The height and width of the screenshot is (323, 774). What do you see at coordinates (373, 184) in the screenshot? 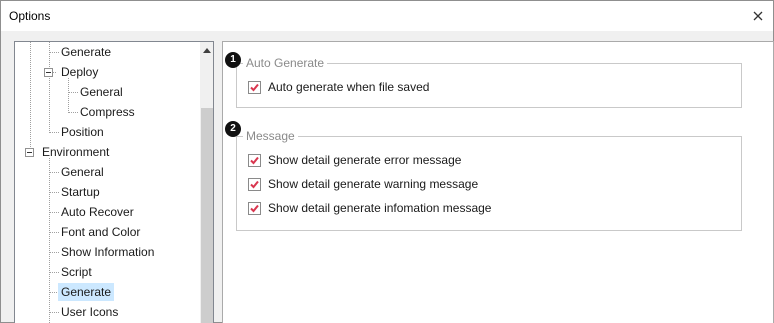
I see `warning-message-label: Show detail generate warning message` at bounding box center [373, 184].